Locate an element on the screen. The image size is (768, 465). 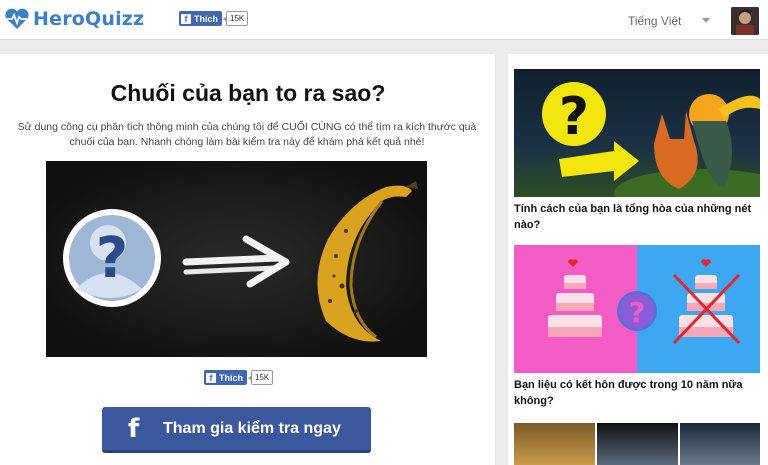
site-logo: HeroQuizz is located at coordinates (74, 19).